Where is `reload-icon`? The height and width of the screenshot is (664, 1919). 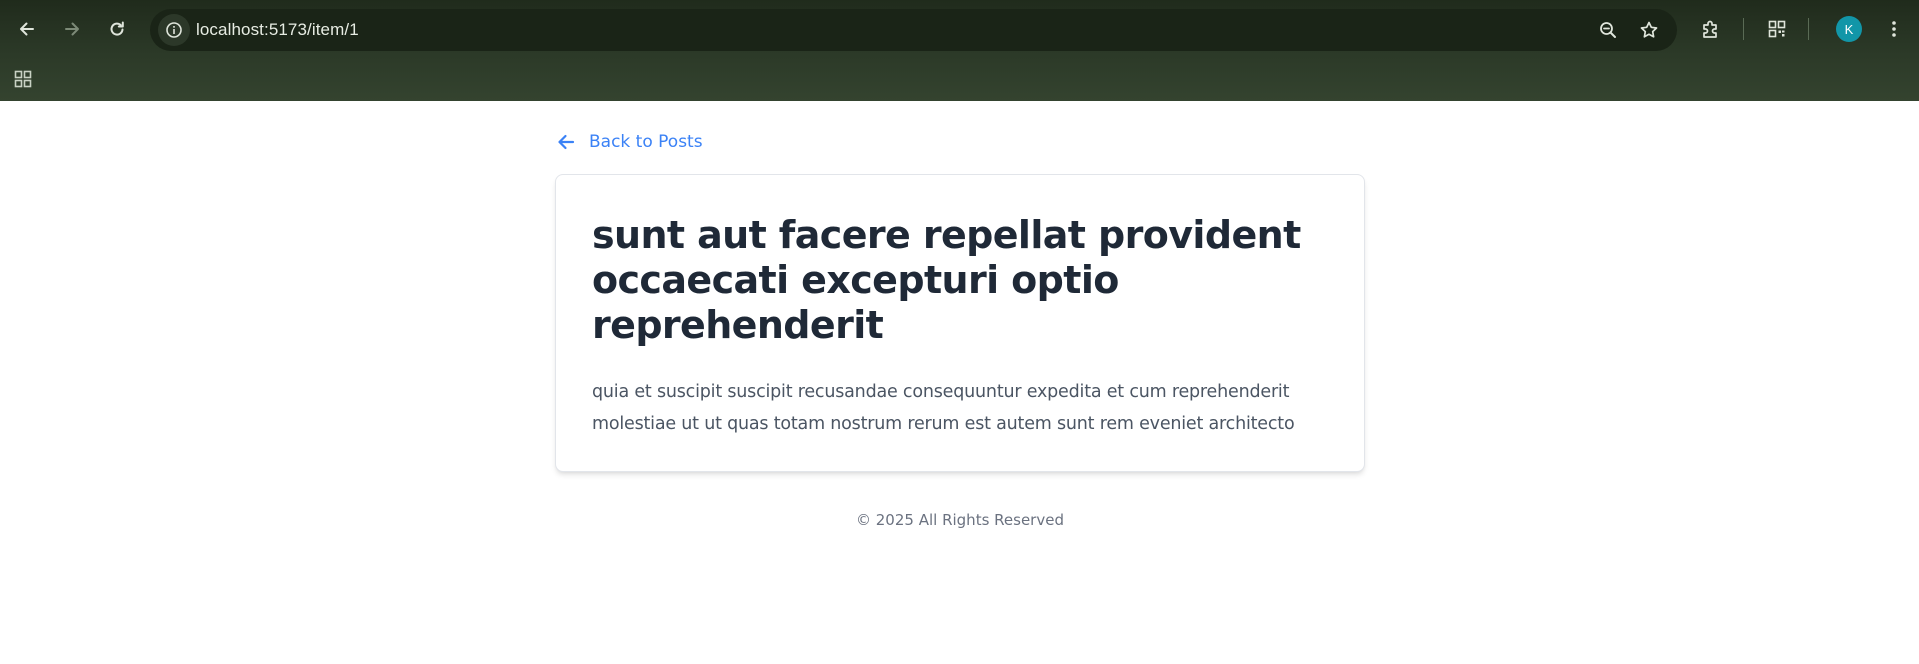 reload-icon is located at coordinates (117, 28).